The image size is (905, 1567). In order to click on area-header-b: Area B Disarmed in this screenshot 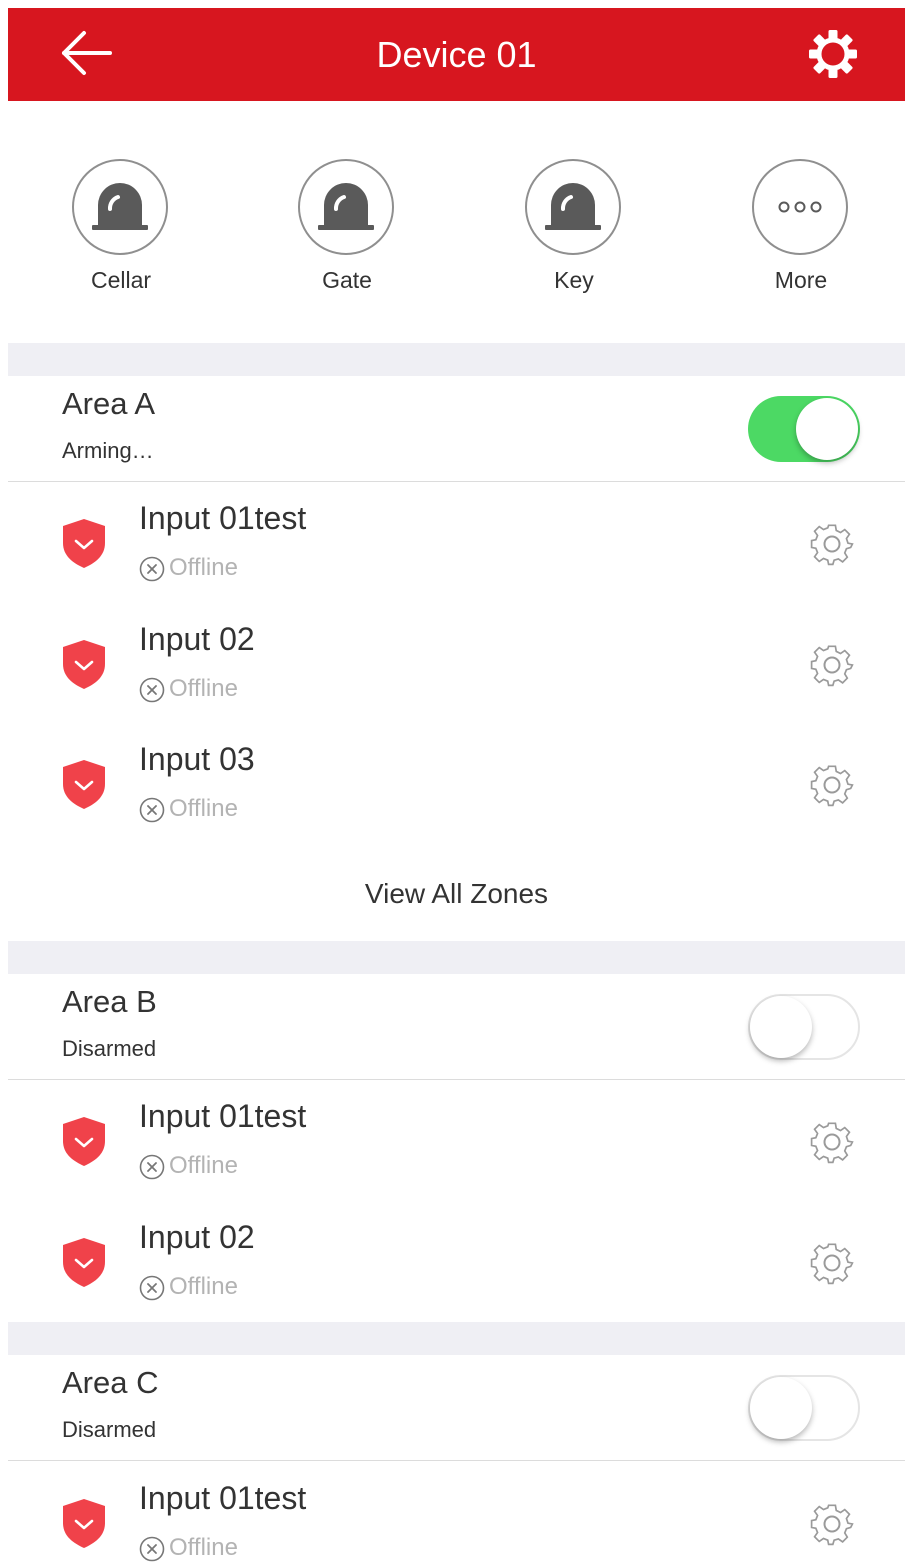, I will do `click(456, 1027)`.